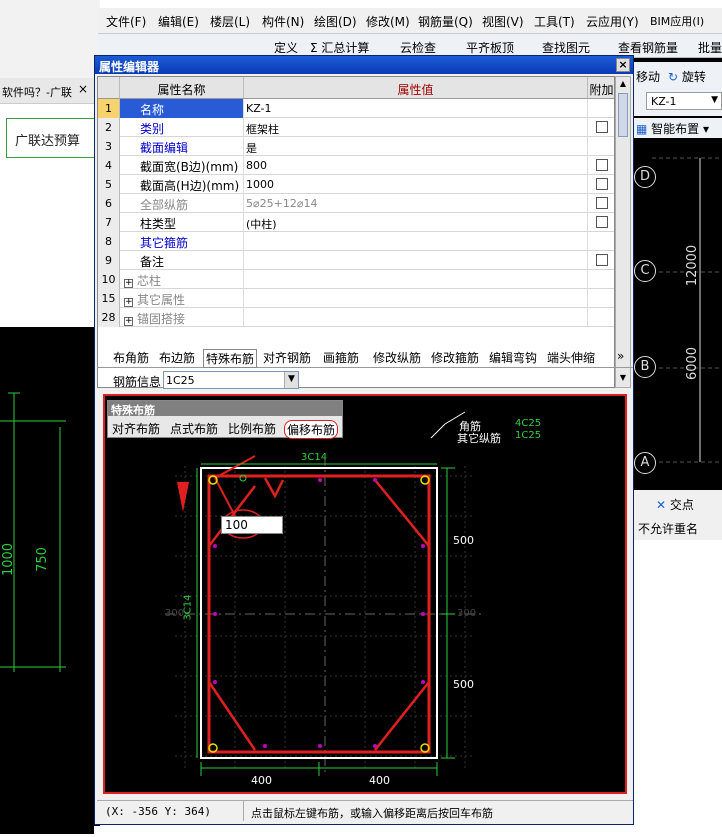 The height and width of the screenshot is (837, 722). Describe the element at coordinates (675, 504) in the screenshot. I see `intersection-button: ✕ 交点` at that location.